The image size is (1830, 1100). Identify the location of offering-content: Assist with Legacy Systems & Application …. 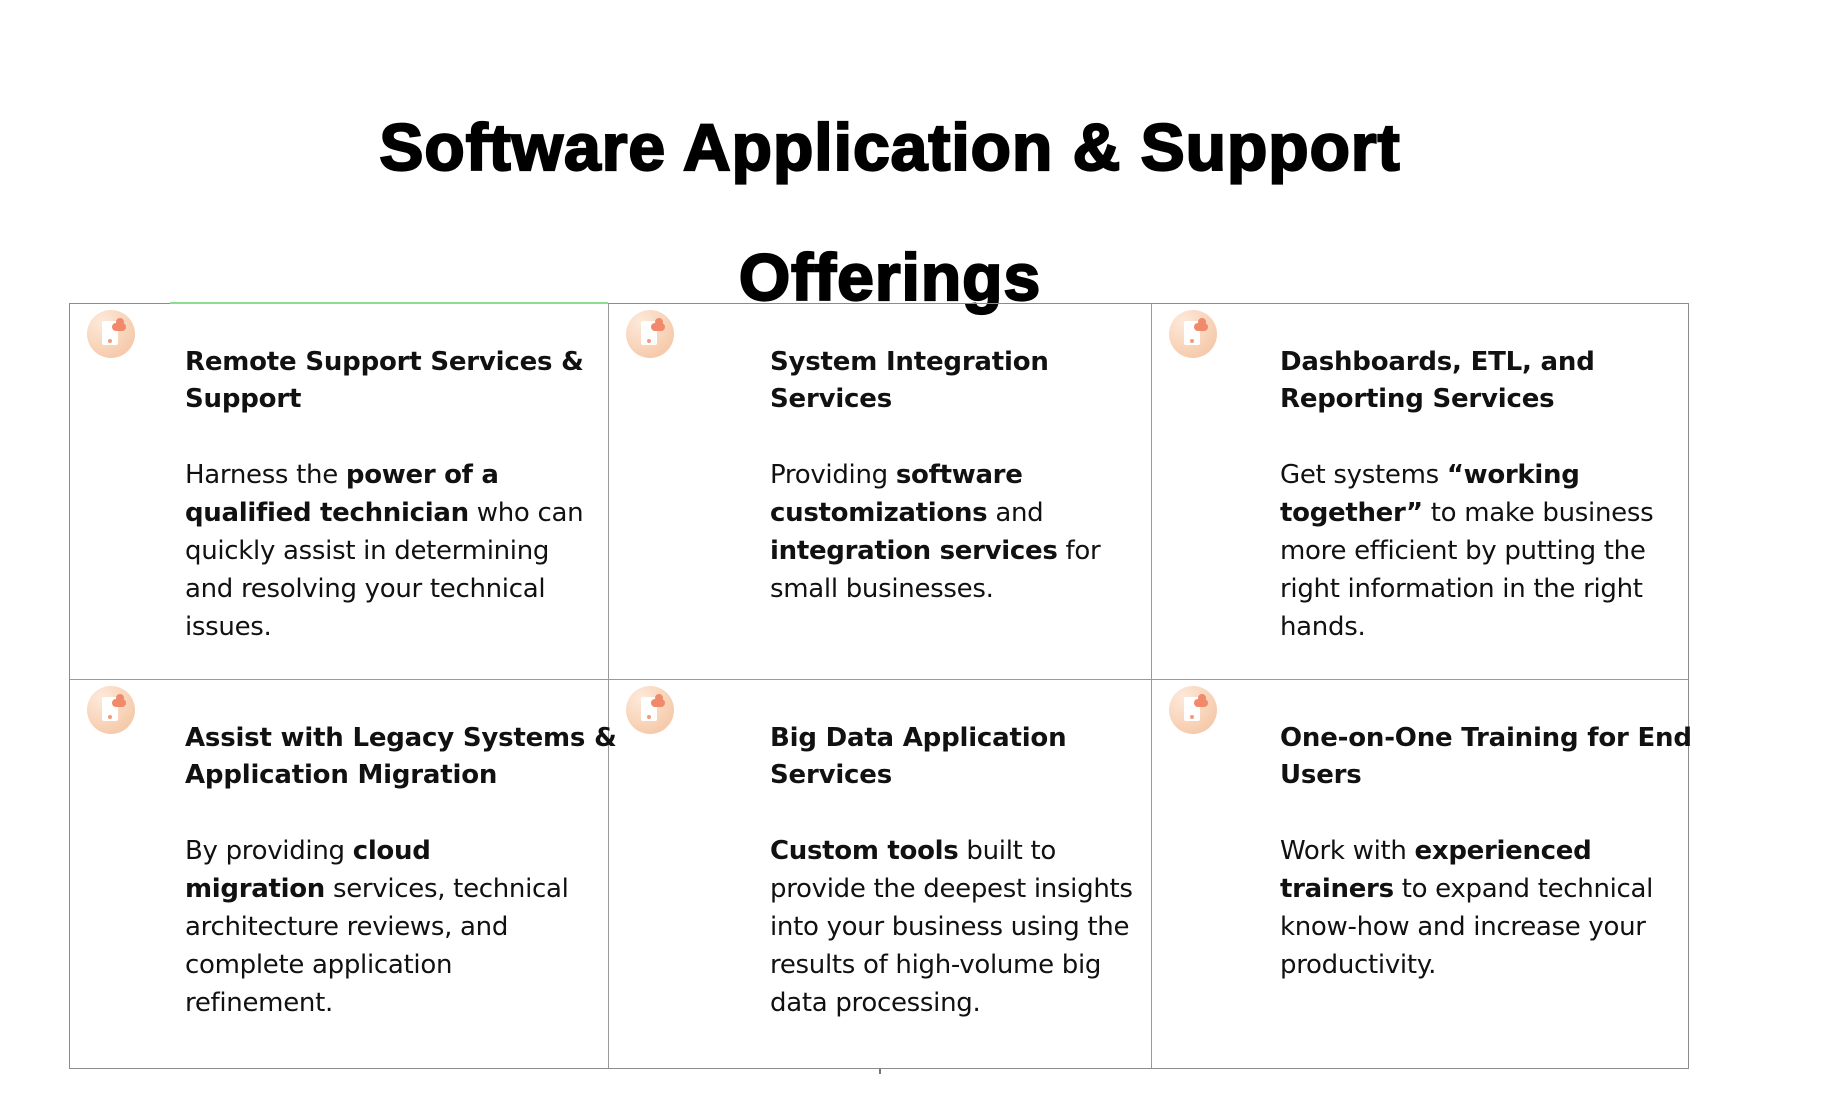
(401, 871).